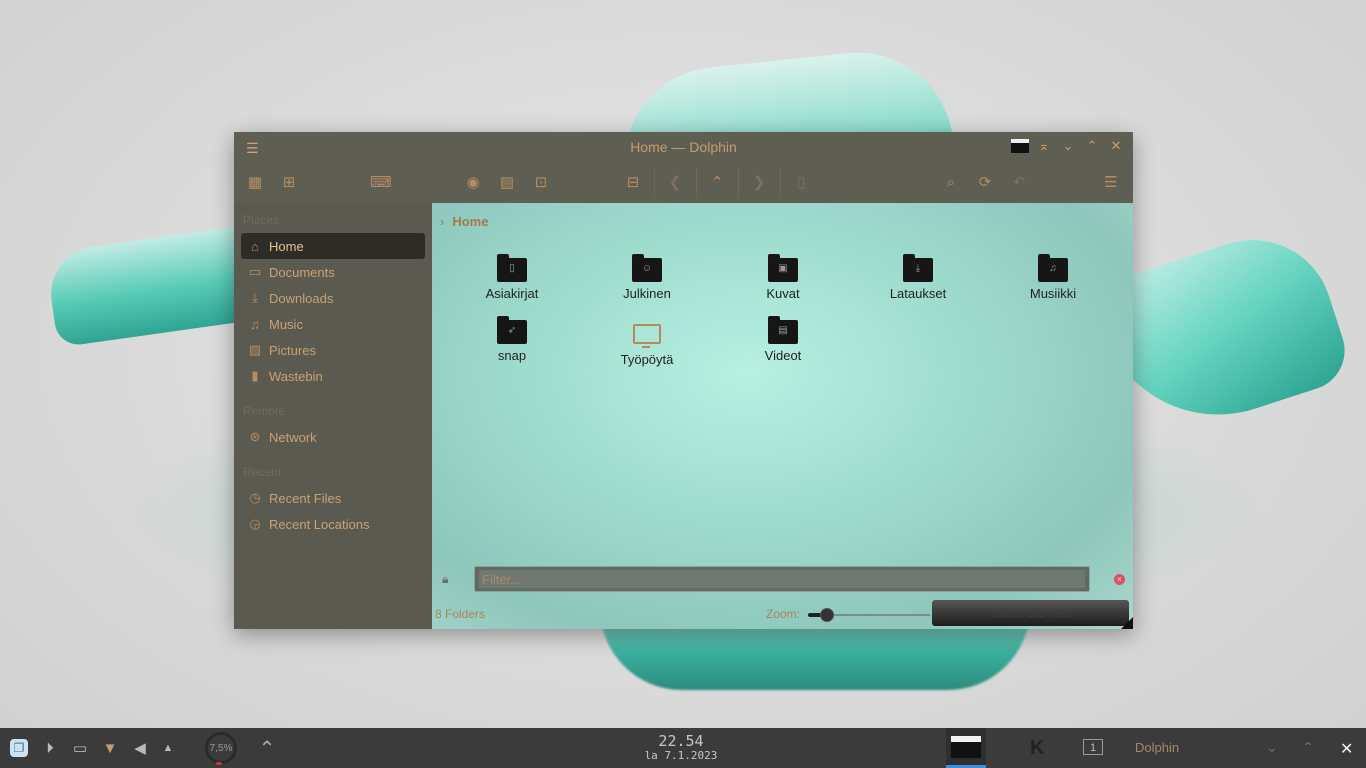  What do you see at coordinates (783, 330) in the screenshot?
I see `videos-folder-icon: ▤` at bounding box center [783, 330].